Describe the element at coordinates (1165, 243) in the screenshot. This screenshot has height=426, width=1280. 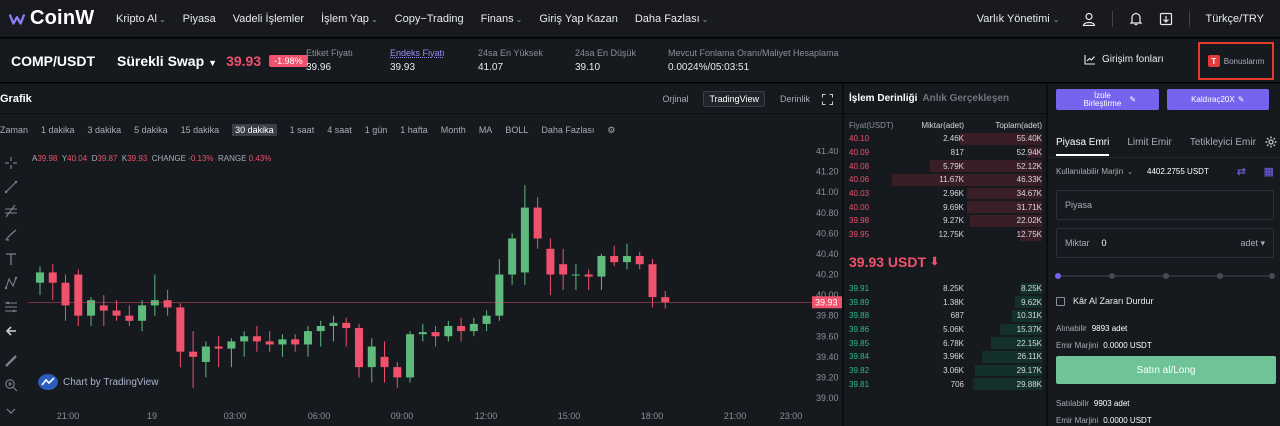
I see `amount-field: Miktar 0 adet ▾` at that location.